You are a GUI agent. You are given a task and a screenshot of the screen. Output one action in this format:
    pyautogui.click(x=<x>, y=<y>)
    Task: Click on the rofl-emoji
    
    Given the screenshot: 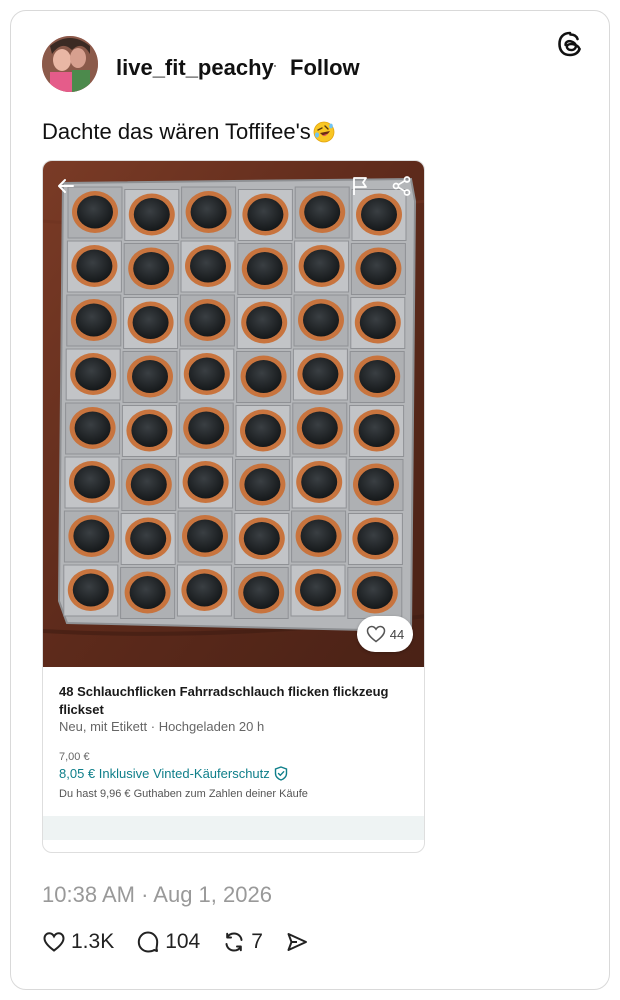 What is the action you would take?
    pyautogui.click(x=324, y=132)
    